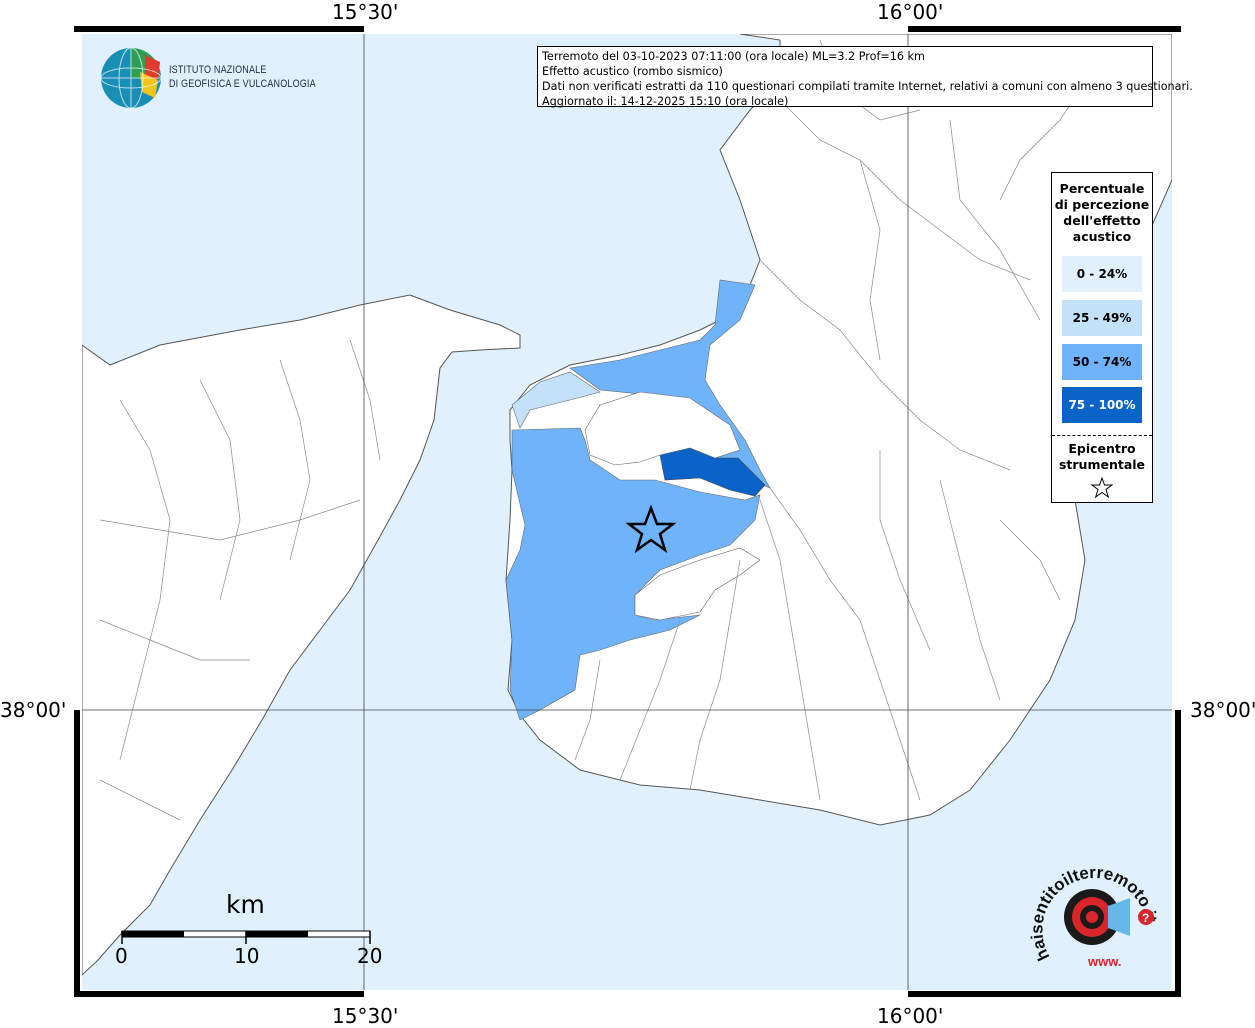 This screenshot has height=1028, width=1255. Describe the element at coordinates (121, 956) in the screenshot. I see `scale-tick-0: 0` at that location.